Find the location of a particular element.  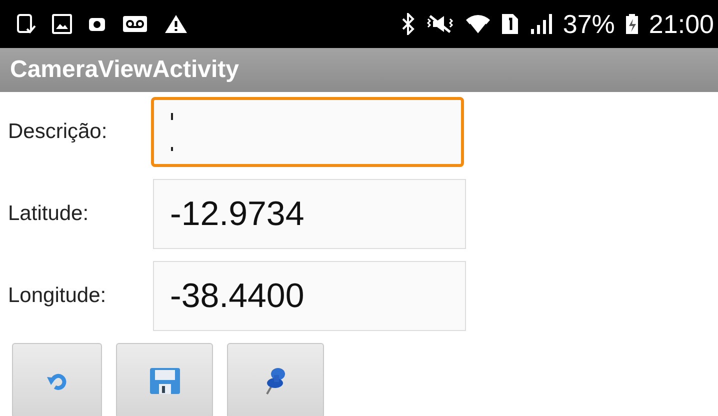

wifi-icon is located at coordinates (477, 24).